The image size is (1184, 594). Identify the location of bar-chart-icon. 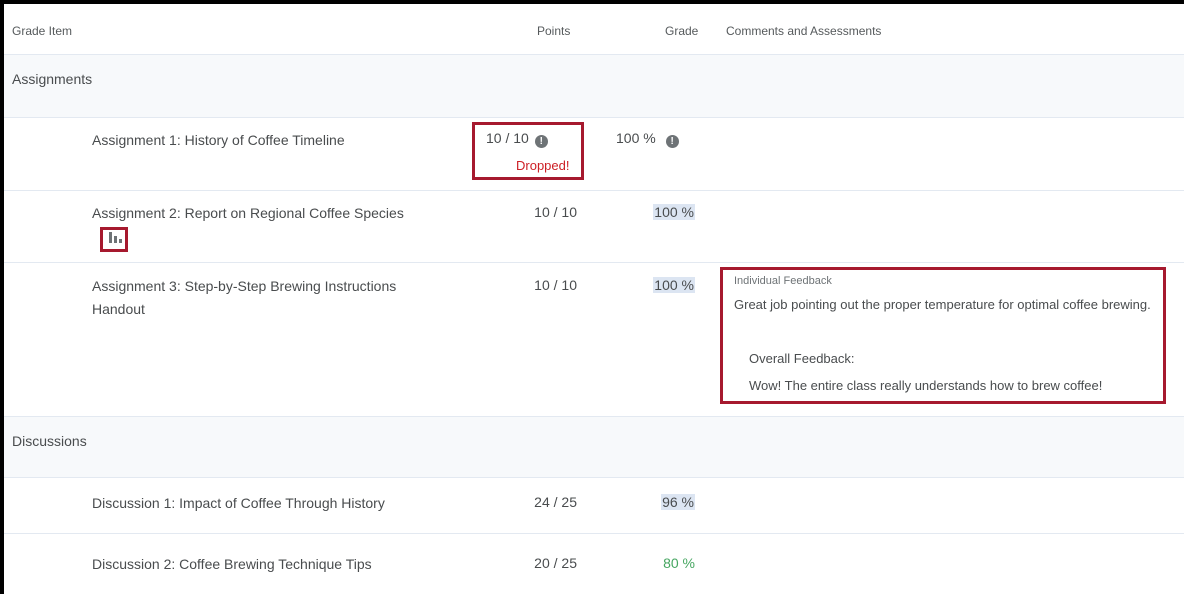
(114, 239).